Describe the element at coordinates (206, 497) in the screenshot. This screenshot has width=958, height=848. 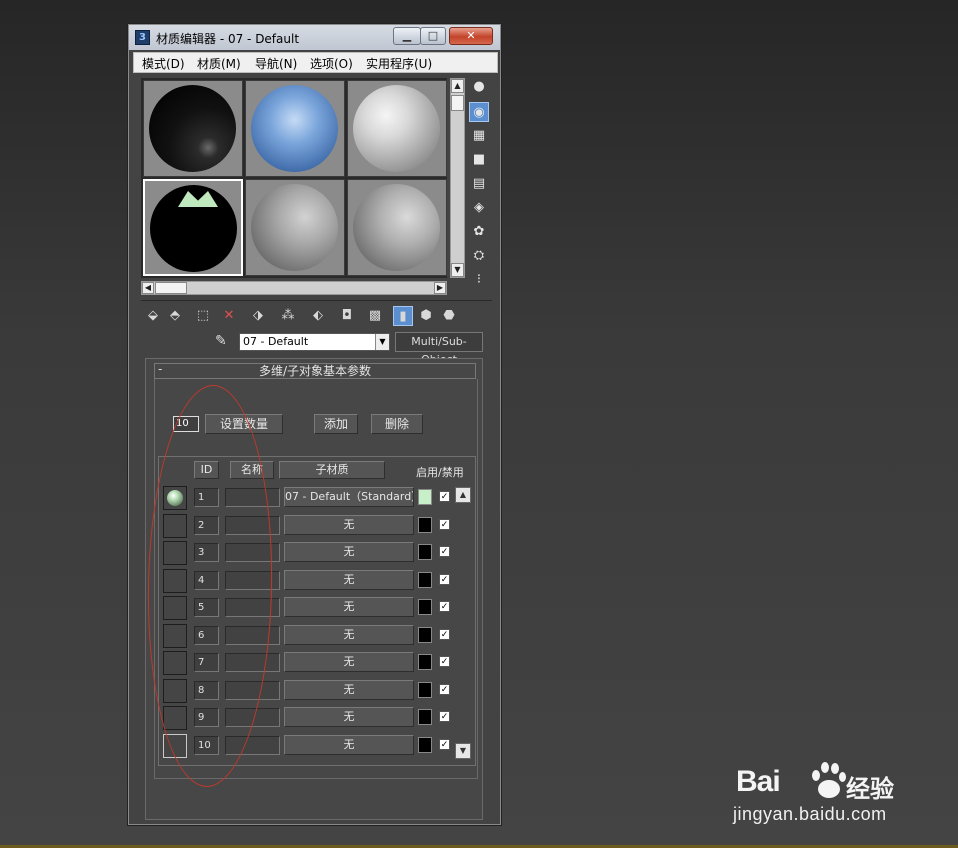
I see `id-field: 1` at that location.